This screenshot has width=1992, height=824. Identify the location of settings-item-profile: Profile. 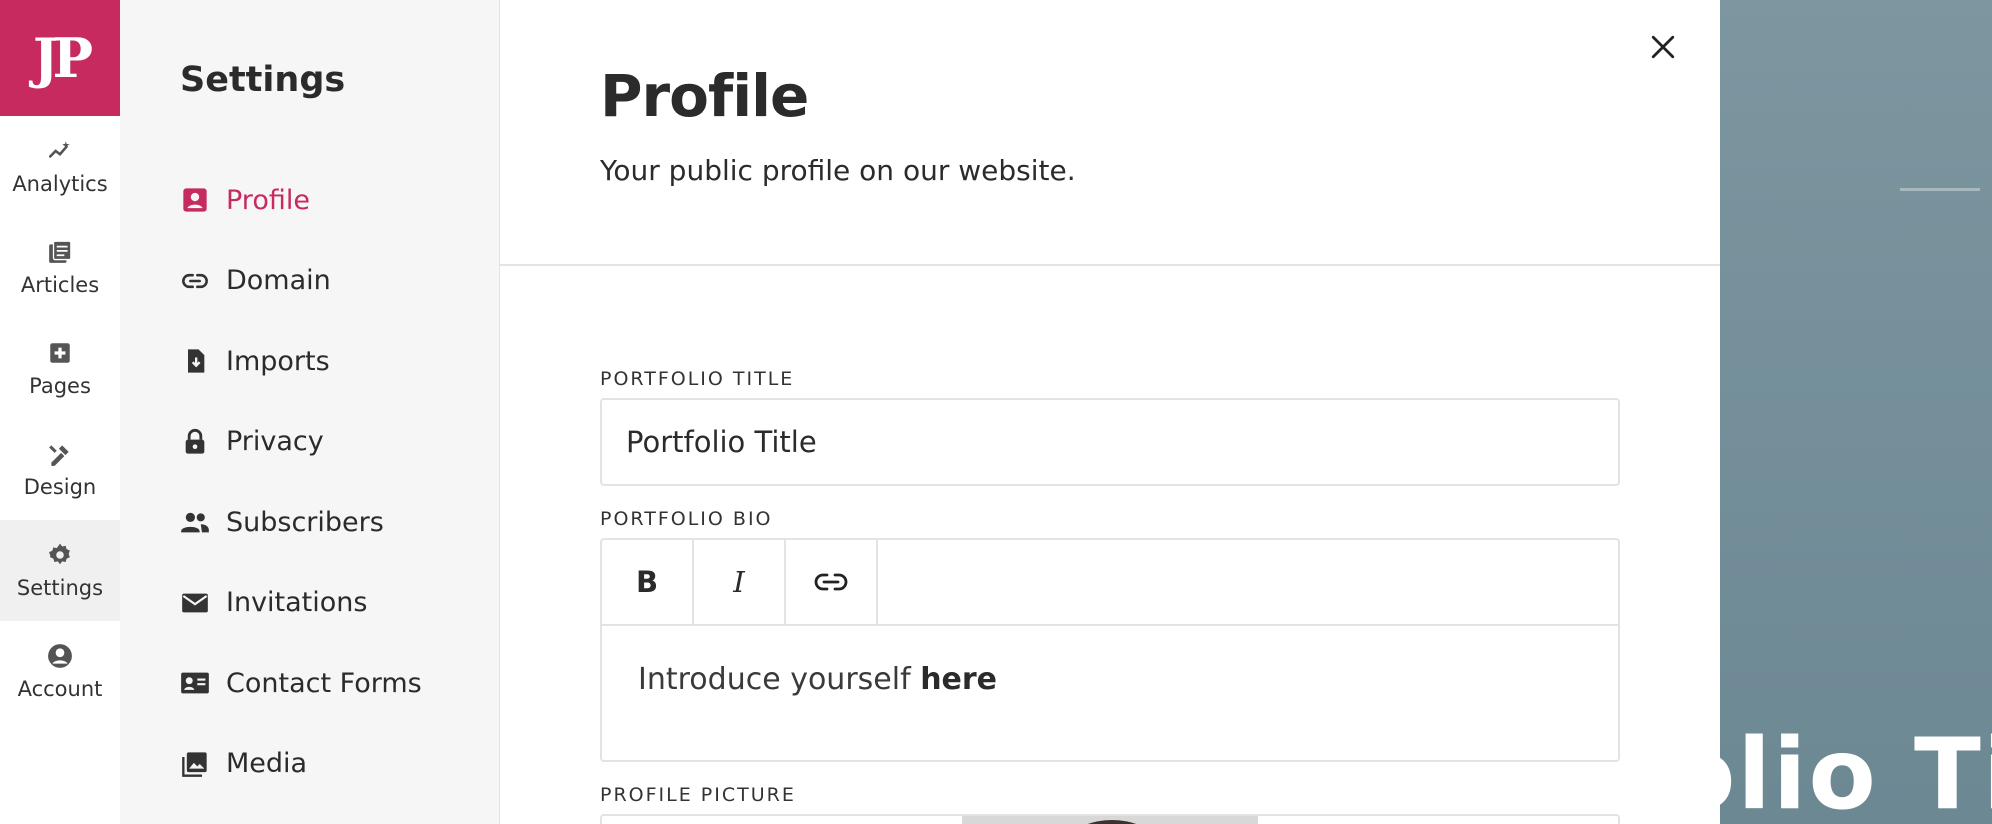
(301, 200).